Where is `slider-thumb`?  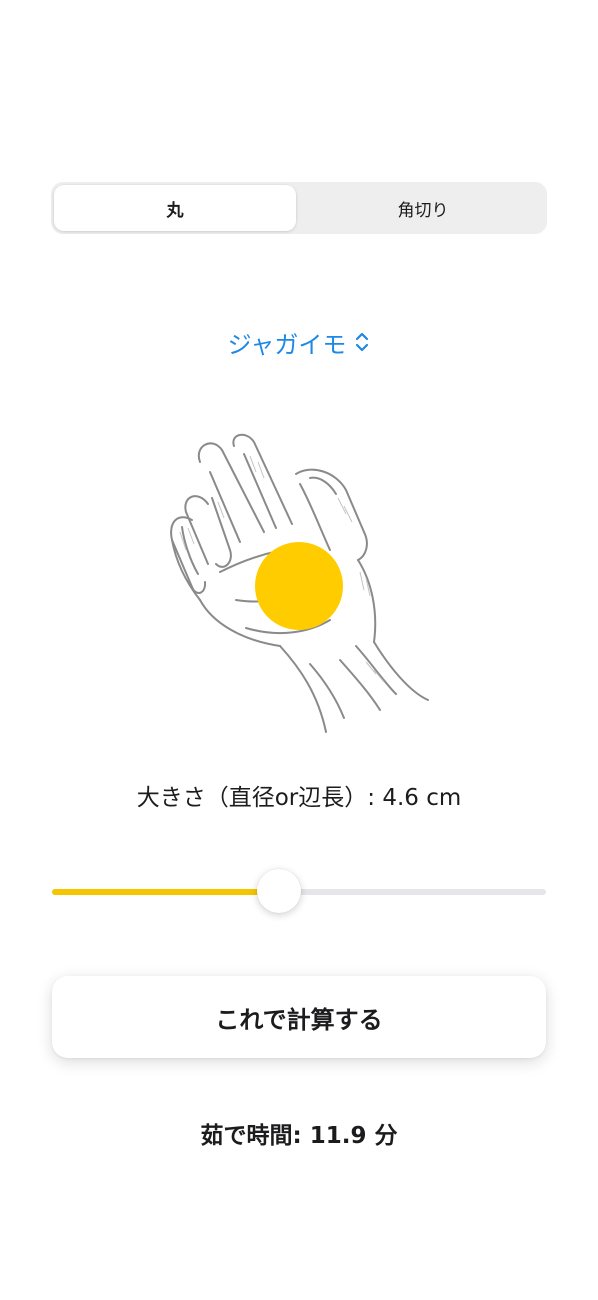 slider-thumb is located at coordinates (279, 891).